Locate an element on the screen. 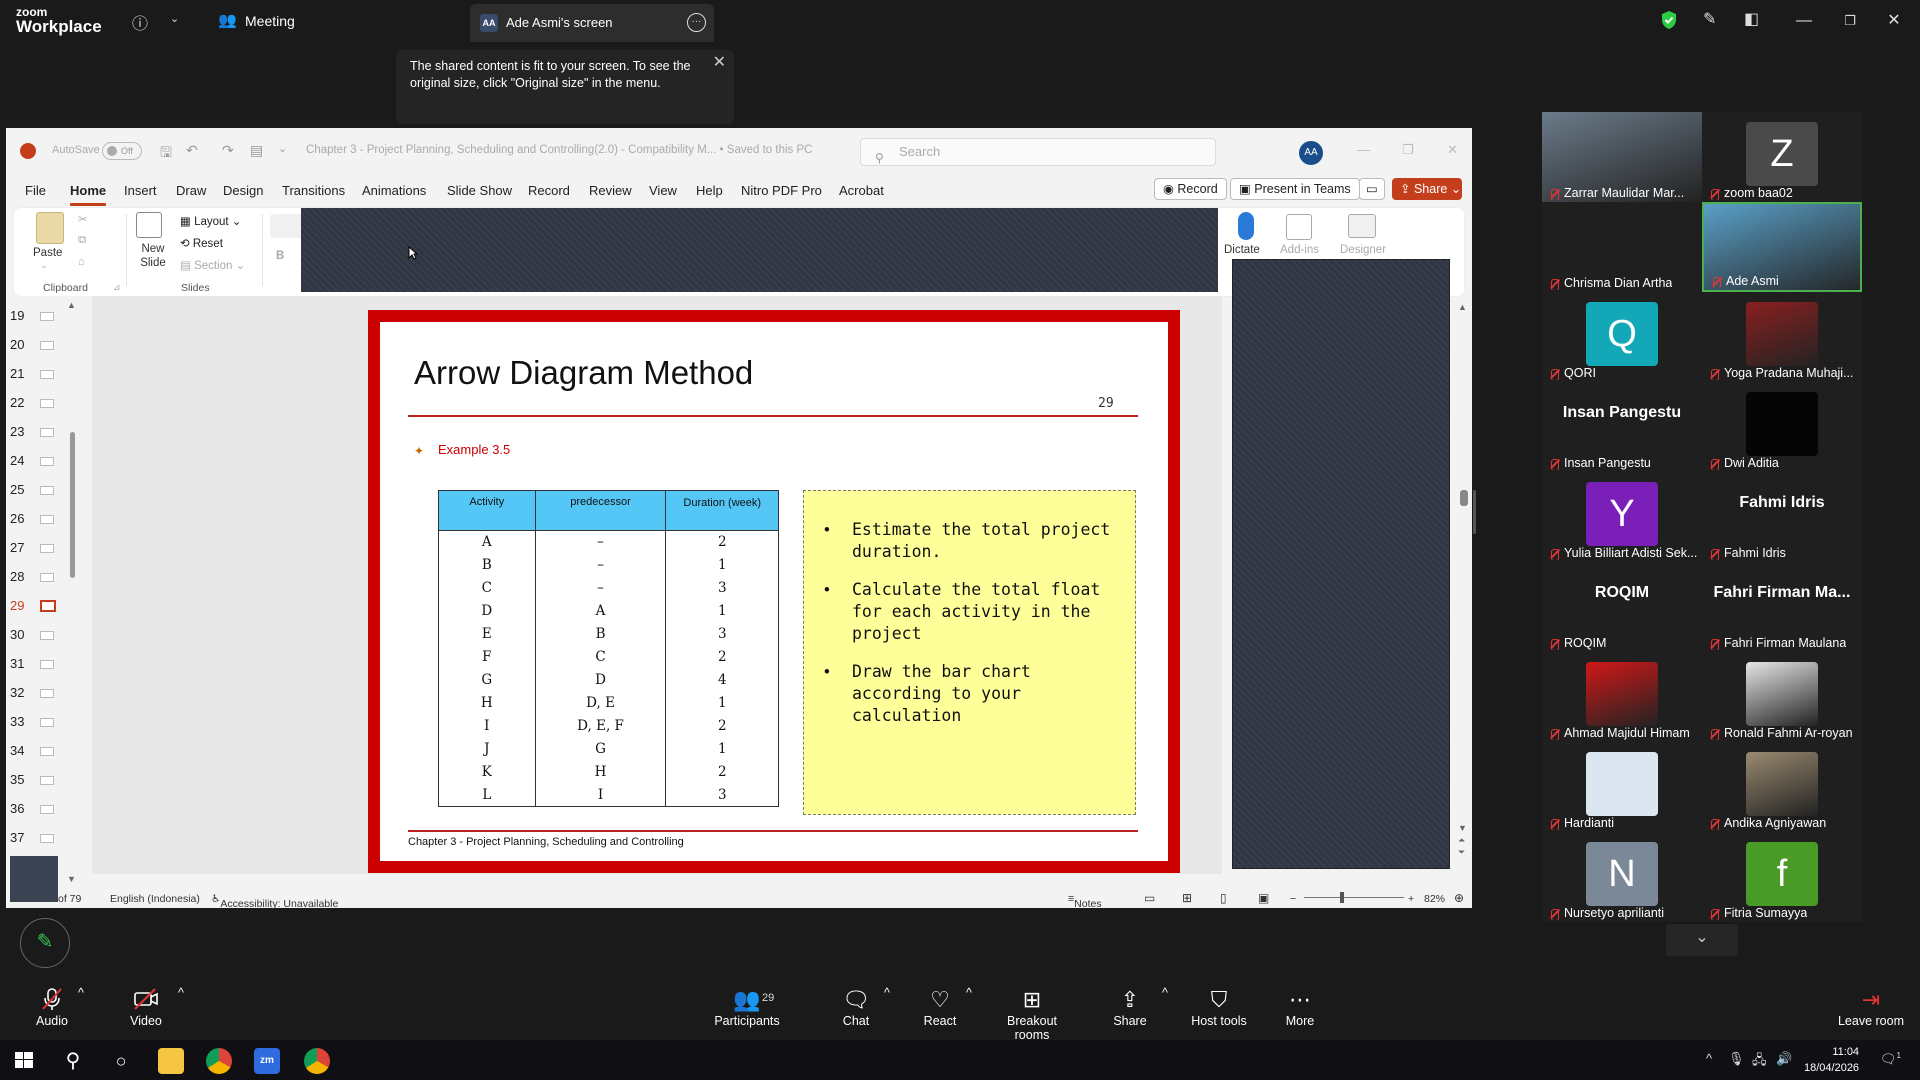 This screenshot has height=1080, width=1920. scroll-down-icon: ▼ is located at coordinates (71, 879).